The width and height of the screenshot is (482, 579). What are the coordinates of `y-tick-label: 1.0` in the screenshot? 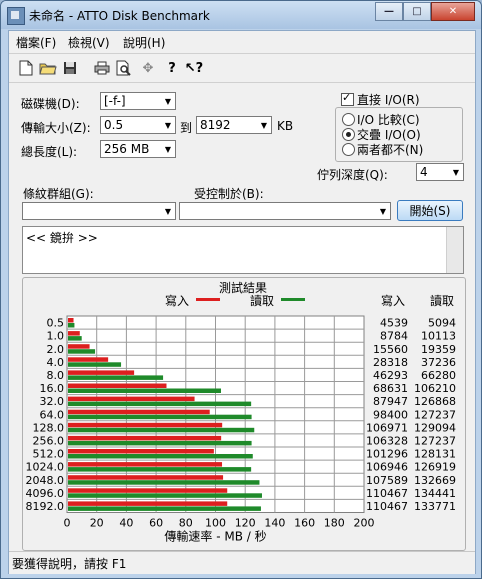 It's located at (56, 336).